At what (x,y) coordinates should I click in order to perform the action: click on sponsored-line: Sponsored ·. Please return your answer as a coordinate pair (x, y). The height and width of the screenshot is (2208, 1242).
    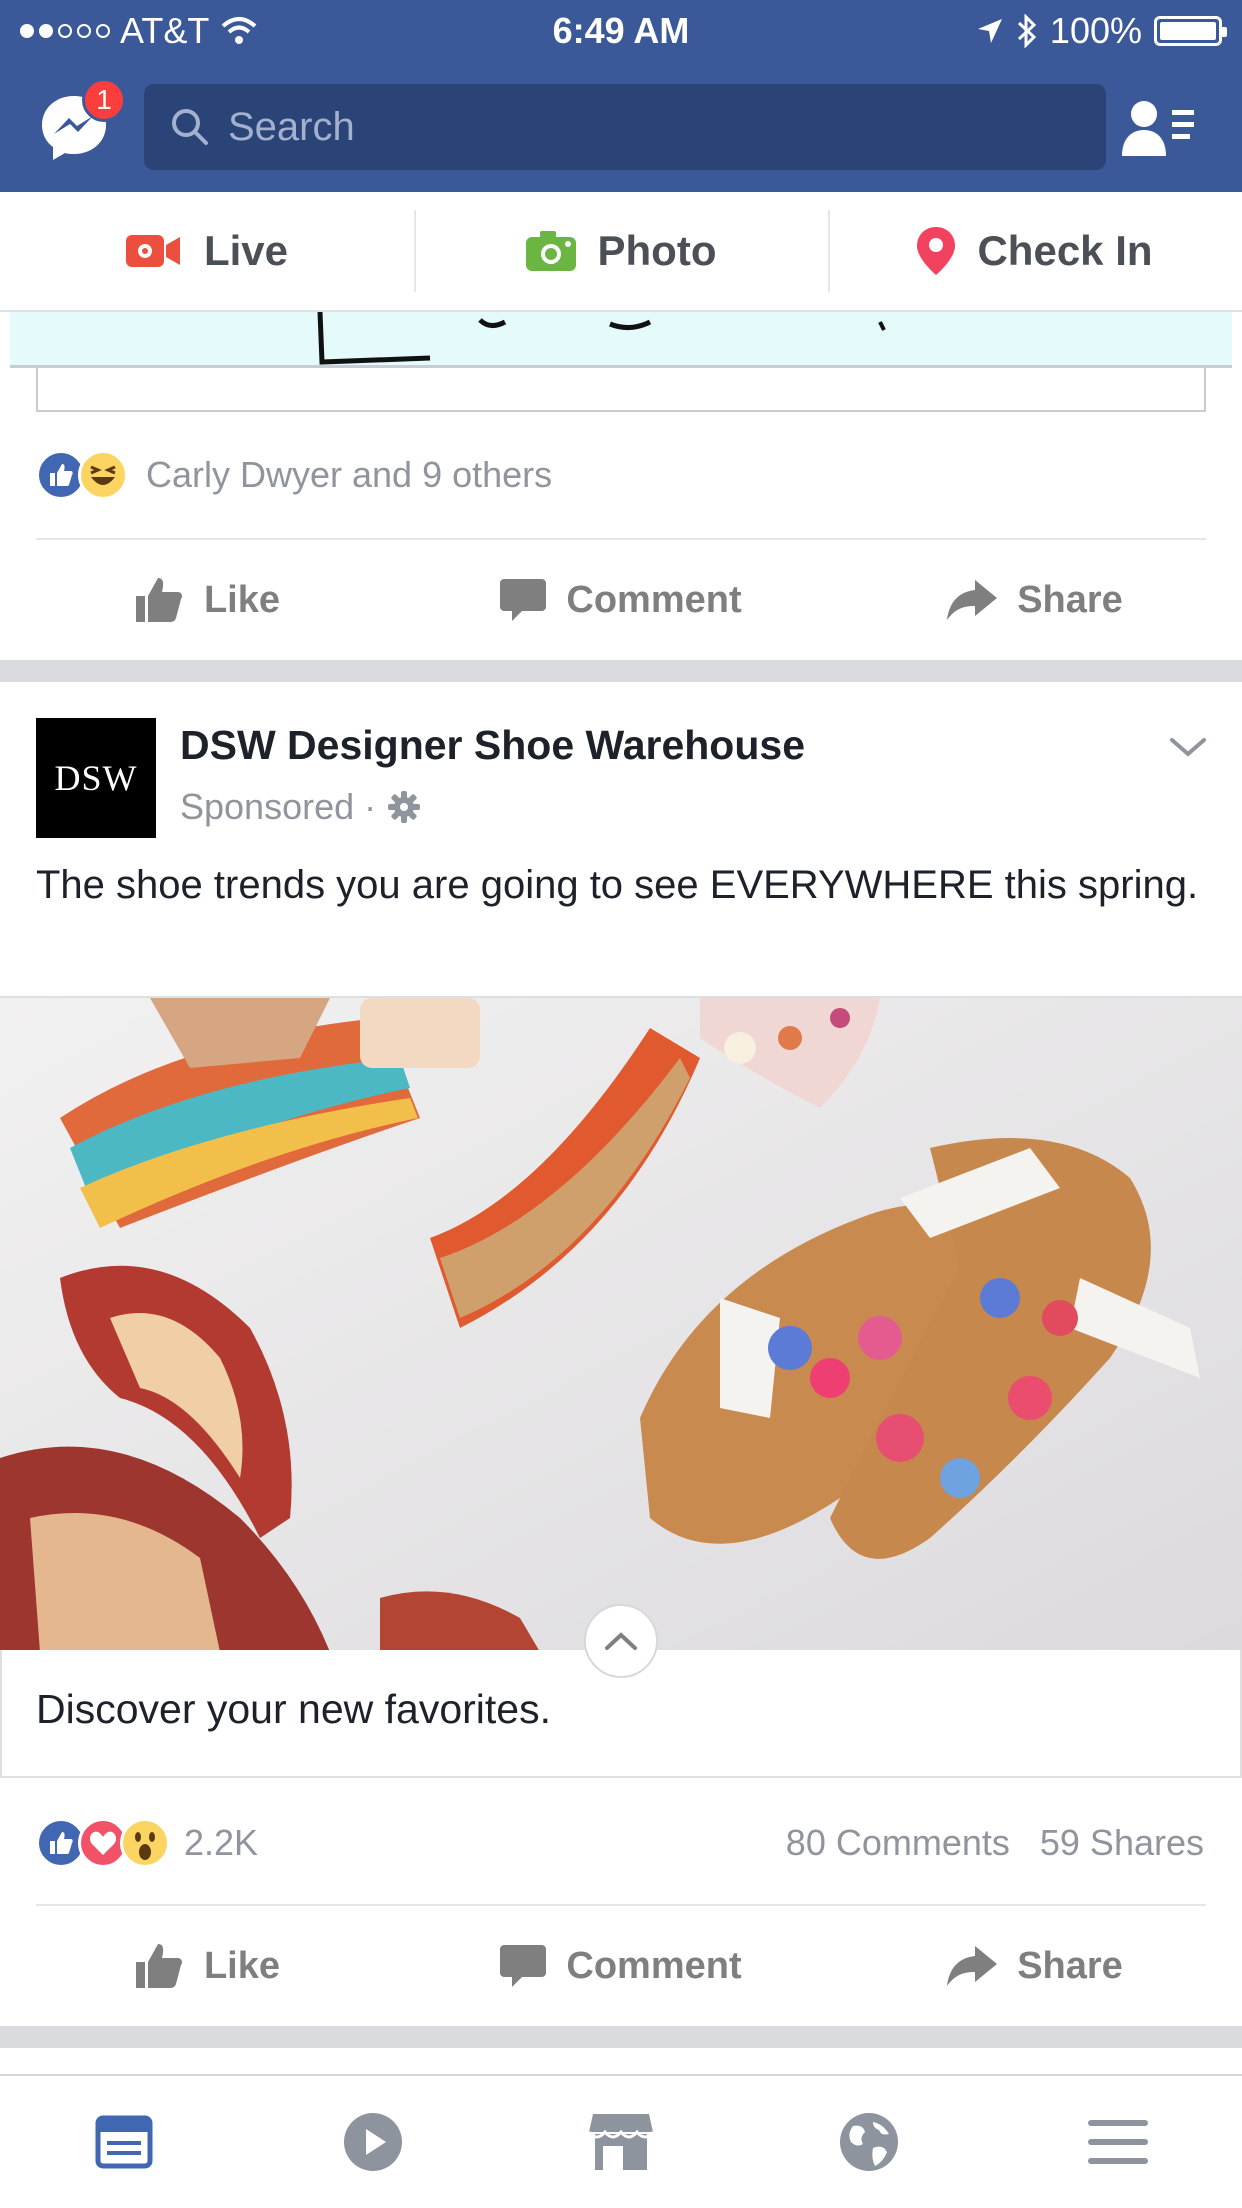
    Looking at the image, I should click on (300, 807).